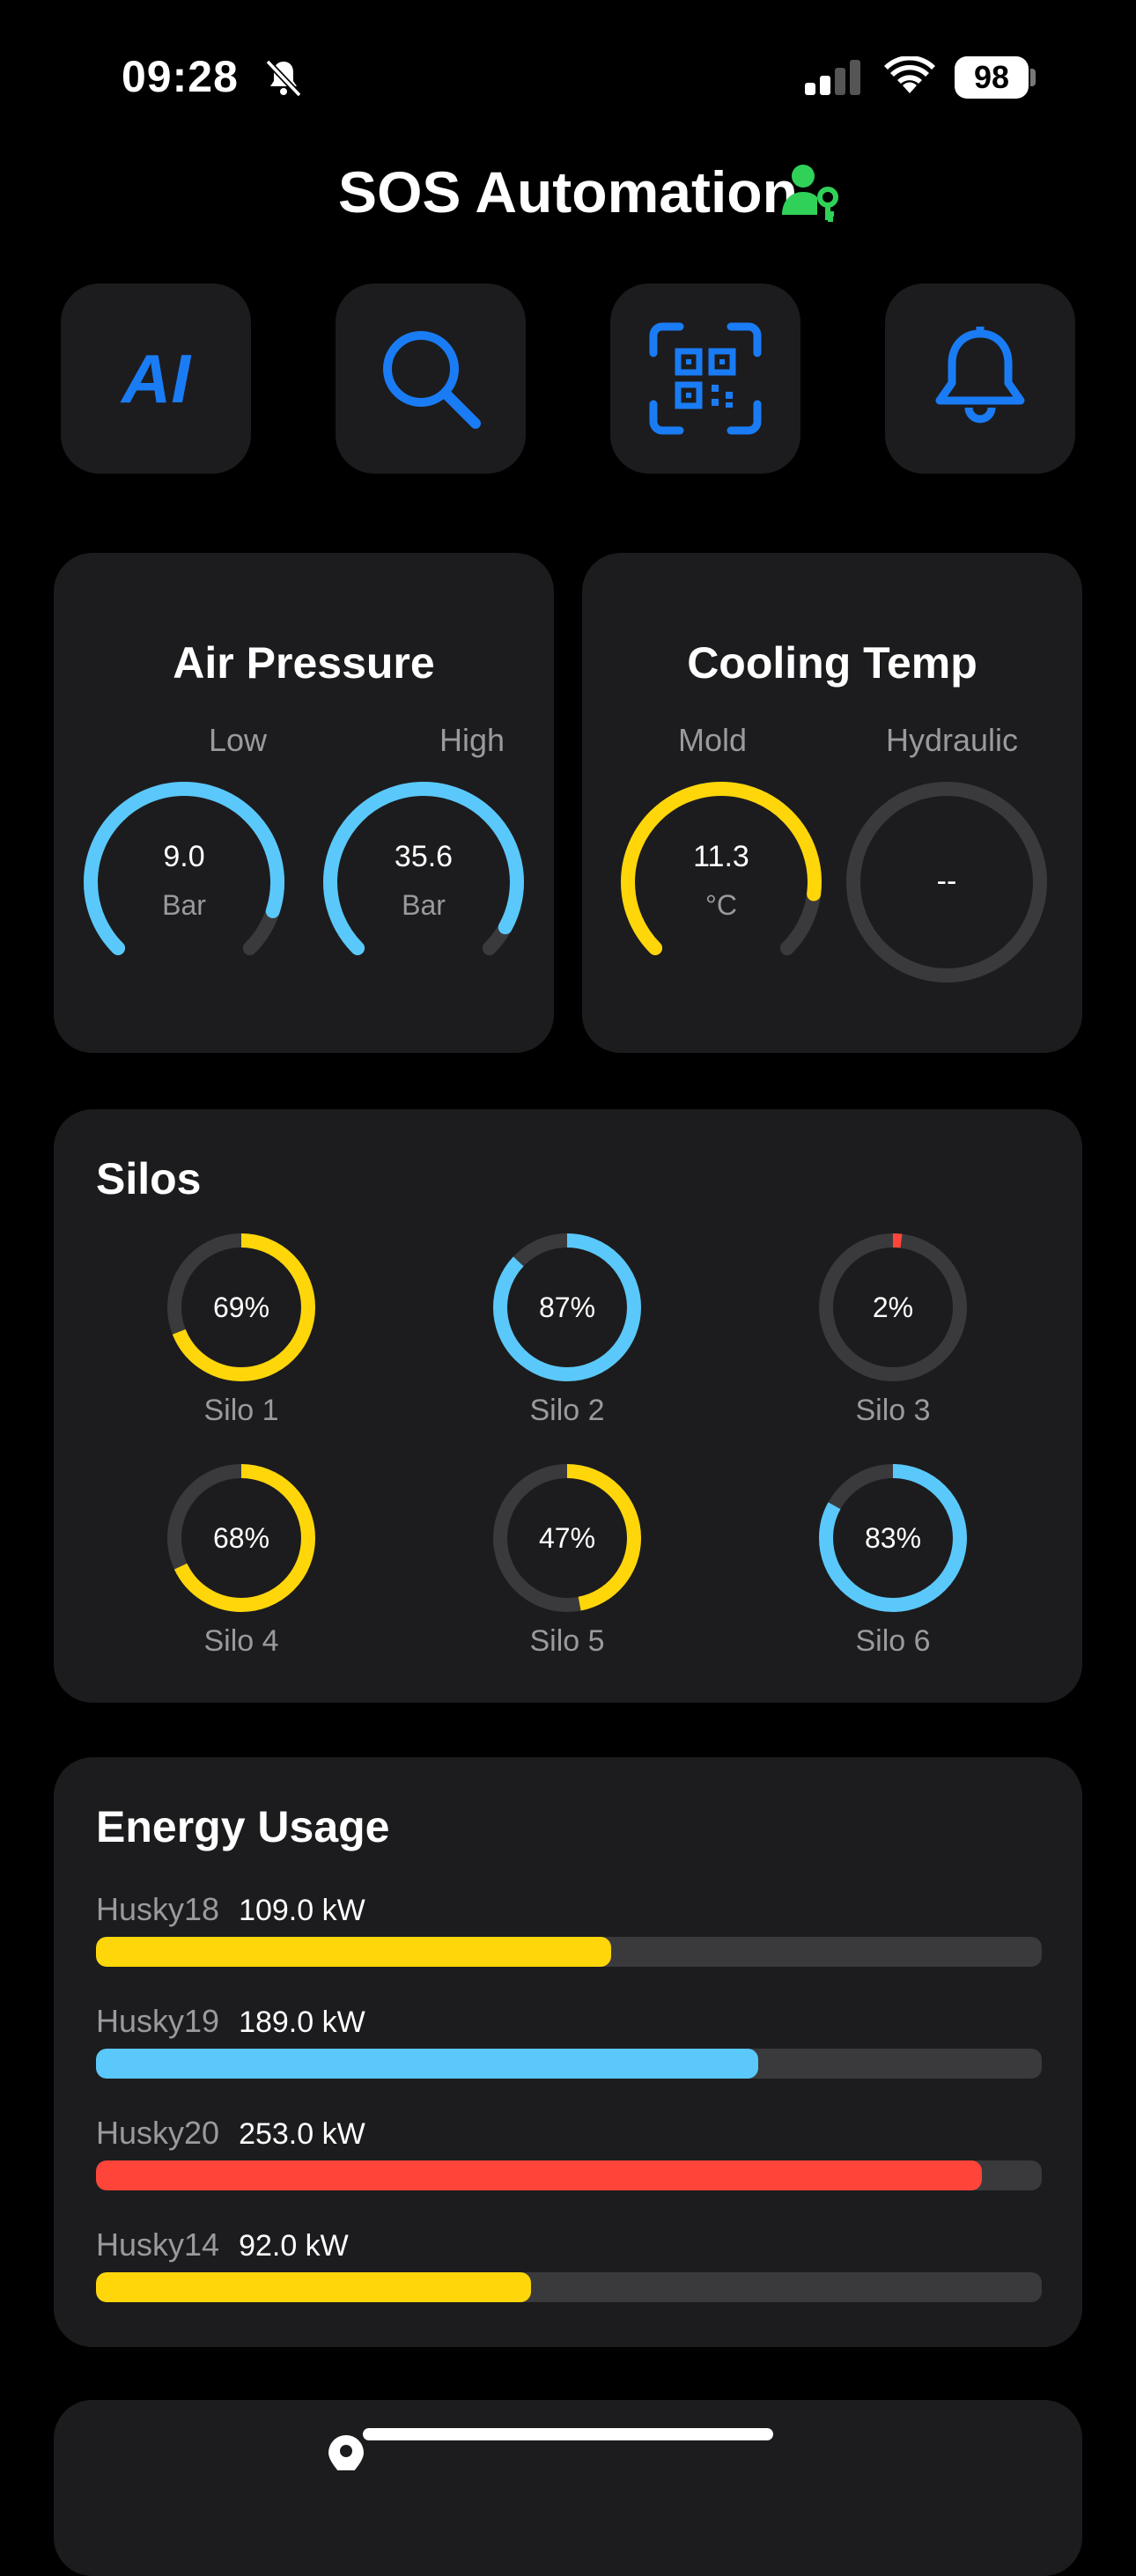  I want to click on app-title: SOS Automation, so click(568, 191).